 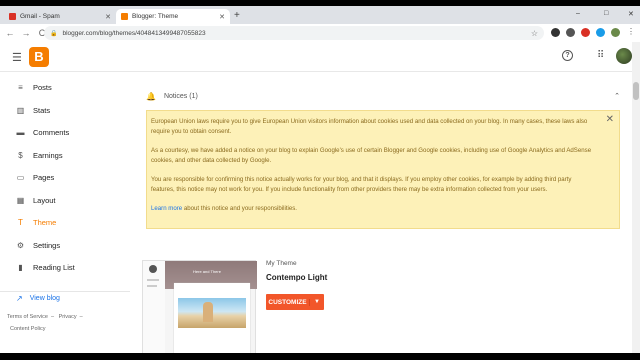 What do you see at coordinates (27, 317) in the screenshot?
I see `terms-link: Terms of Service` at bounding box center [27, 317].